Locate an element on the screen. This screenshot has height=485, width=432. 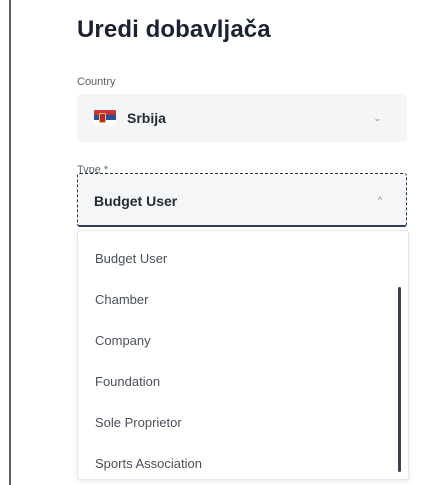
type-select: Budget User ^ is located at coordinates (242, 200).